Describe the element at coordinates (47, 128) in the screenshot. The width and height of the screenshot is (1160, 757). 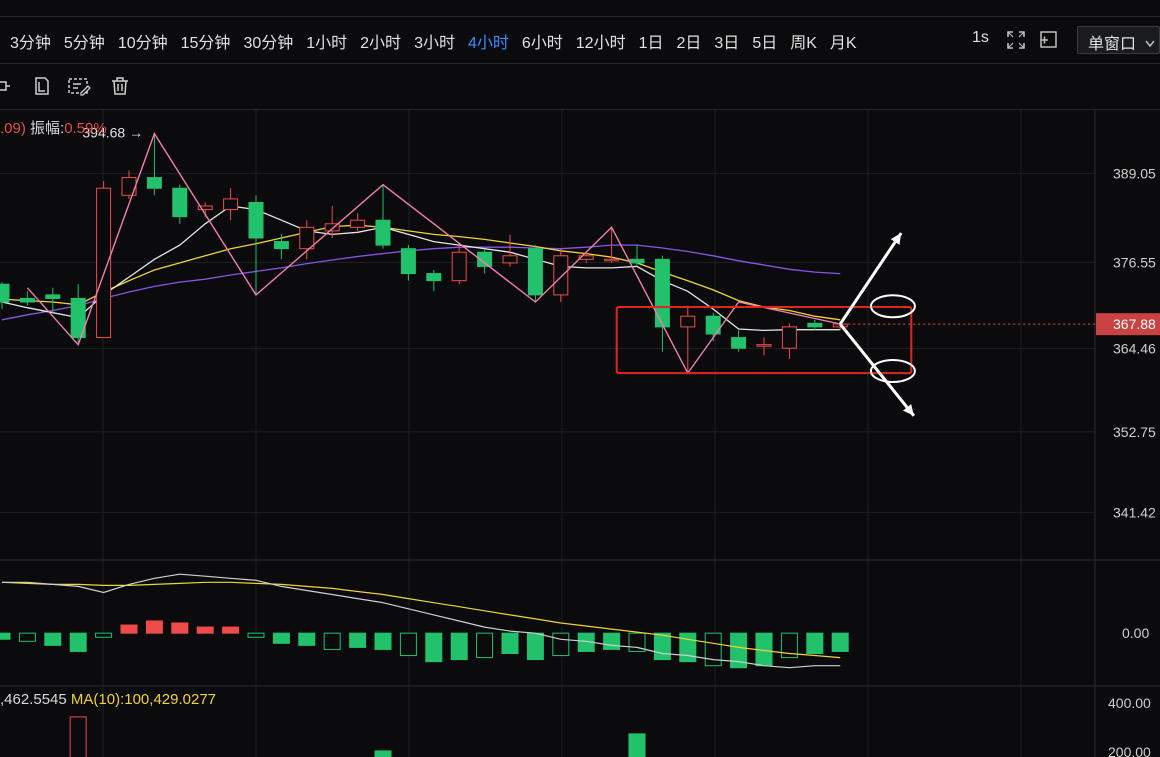
I see `amplitude-label: 振幅:` at that location.